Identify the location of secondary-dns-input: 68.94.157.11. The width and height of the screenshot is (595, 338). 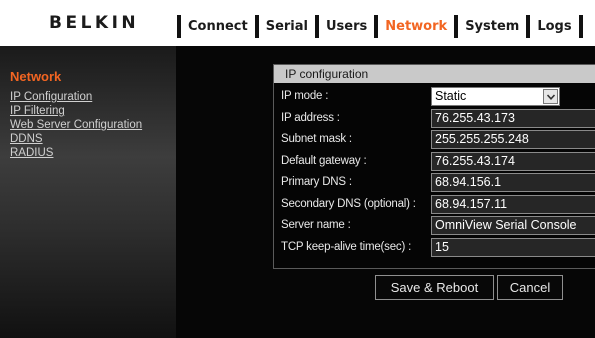
(513, 204).